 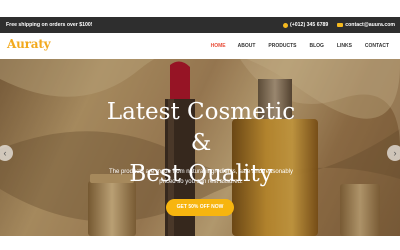 I want to click on brand-logo: Auraty, so click(x=29, y=44).